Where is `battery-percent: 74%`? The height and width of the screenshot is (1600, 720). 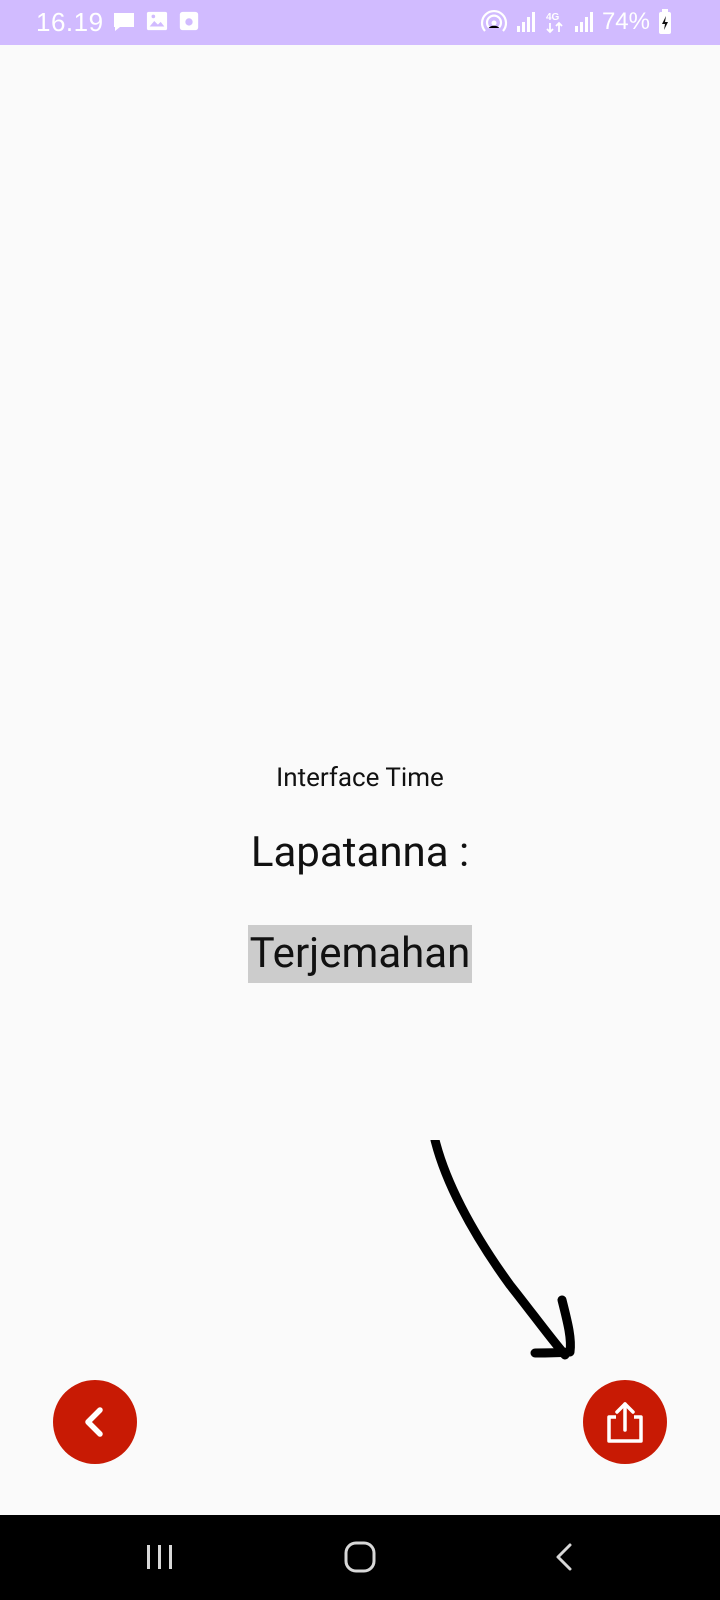
battery-percent: 74% is located at coordinates (625, 21).